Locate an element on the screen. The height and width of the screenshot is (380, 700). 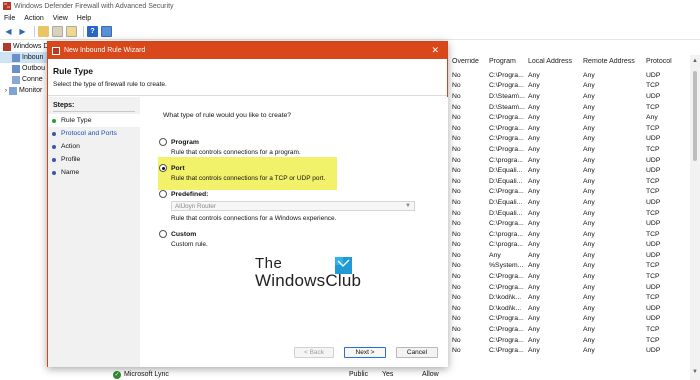
table-row: No %System... Any Any TCP is located at coordinates (569, 266).